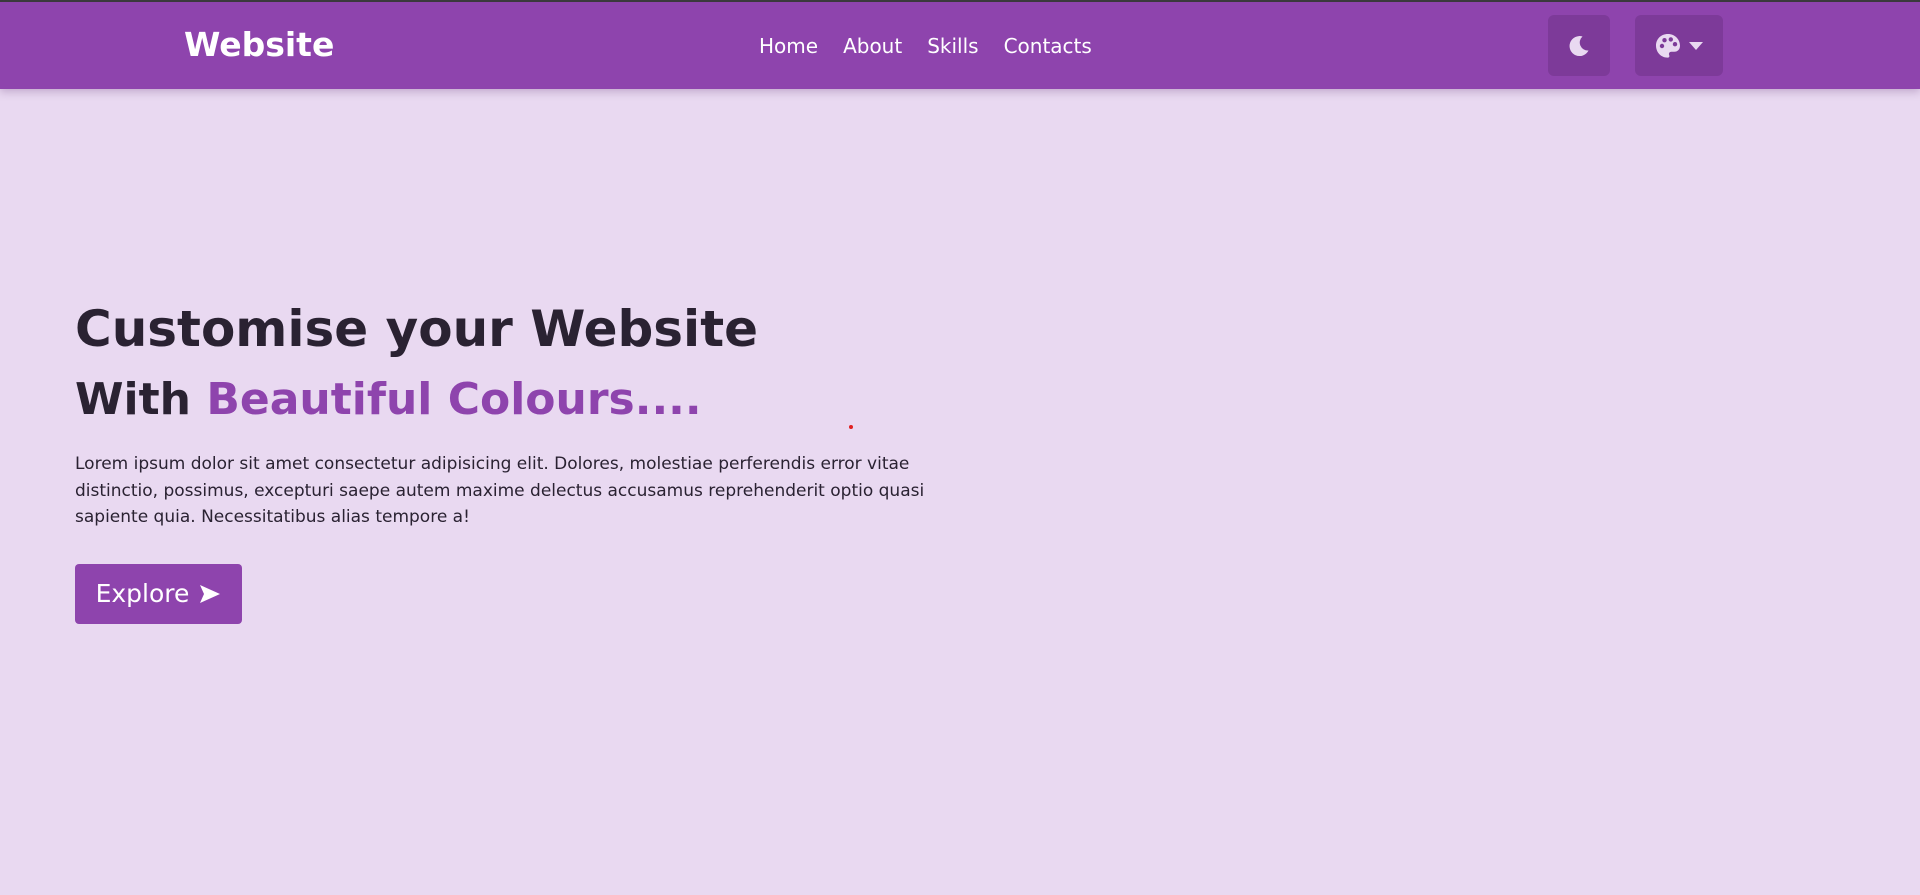 This screenshot has height=895, width=1920. I want to click on explore-label: Explore, so click(142, 593).